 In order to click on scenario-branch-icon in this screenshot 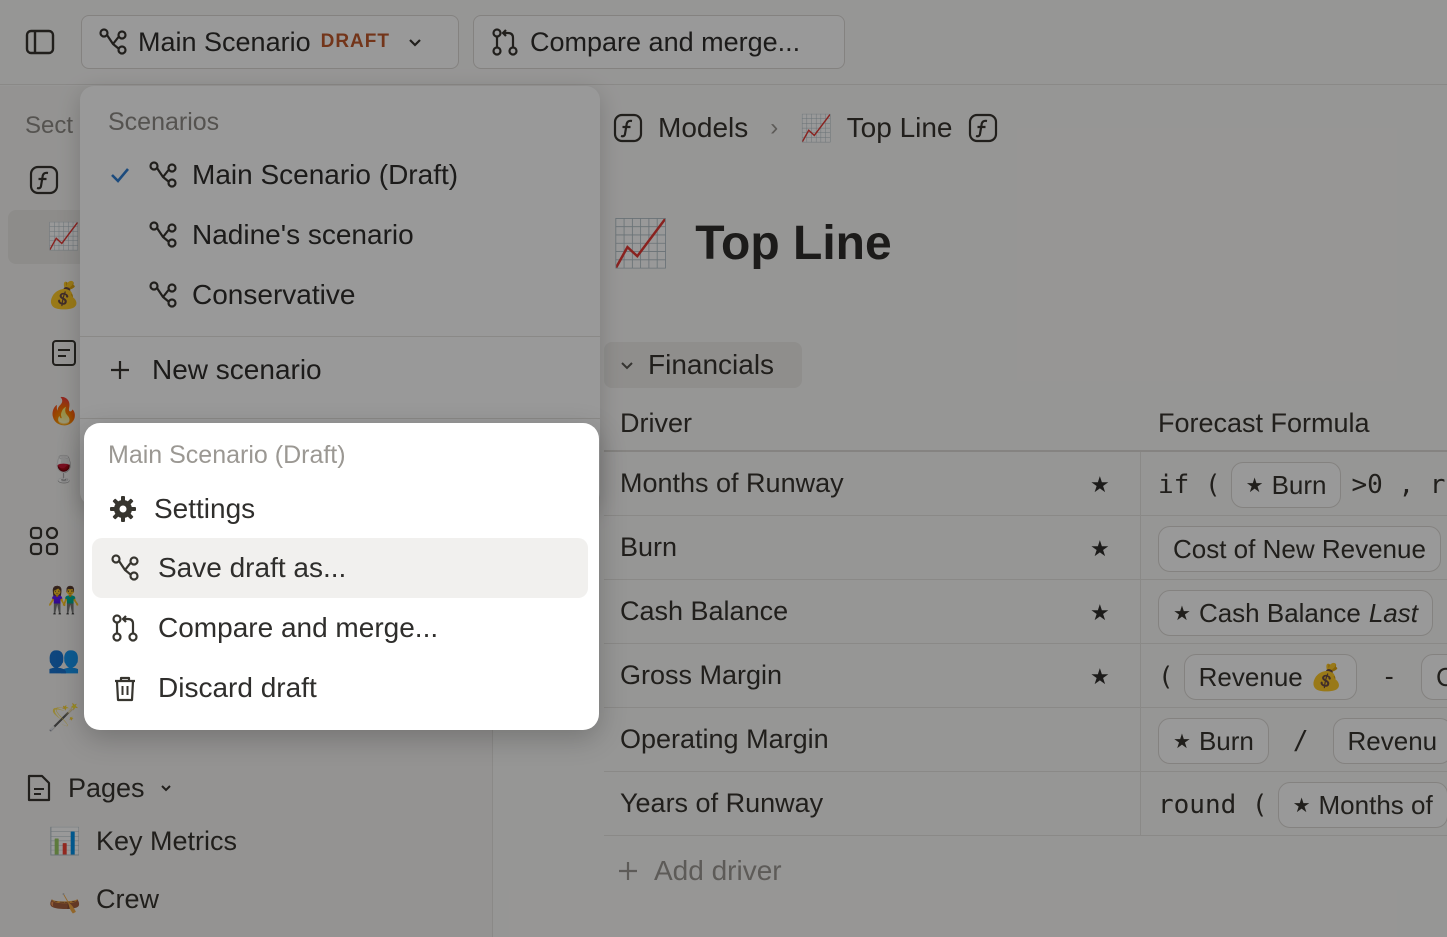, I will do `click(125, 568)`.